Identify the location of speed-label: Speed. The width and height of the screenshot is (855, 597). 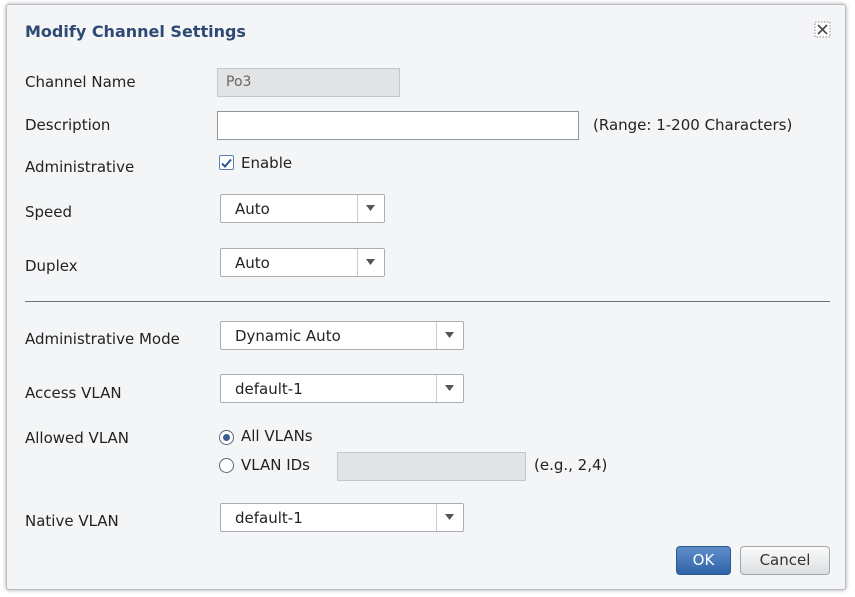
(49, 212).